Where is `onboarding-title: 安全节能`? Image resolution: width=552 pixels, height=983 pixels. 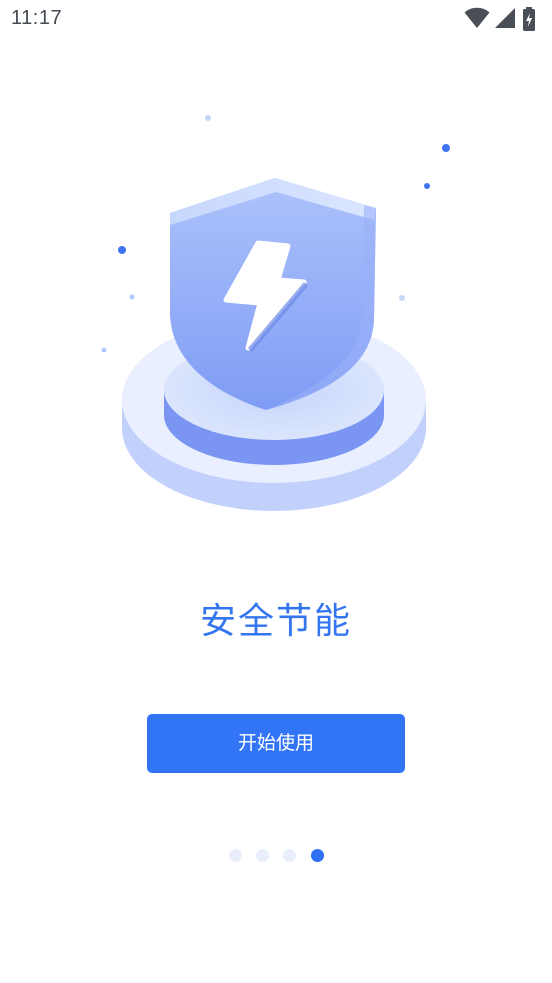
onboarding-title: 安全节能 is located at coordinates (275, 621).